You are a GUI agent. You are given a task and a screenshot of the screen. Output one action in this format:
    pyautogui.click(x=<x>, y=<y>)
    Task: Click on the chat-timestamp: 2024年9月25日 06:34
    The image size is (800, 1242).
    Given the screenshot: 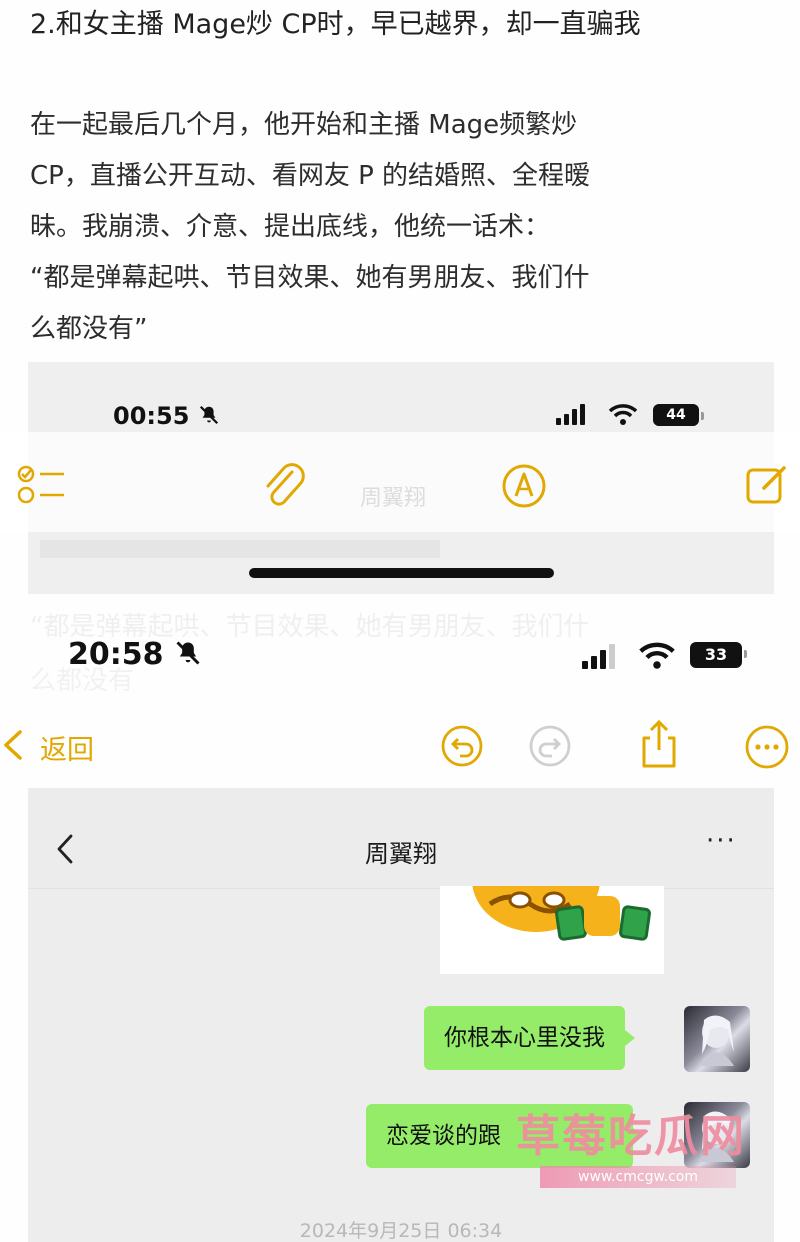 What is the action you would take?
    pyautogui.click(x=401, y=1231)
    